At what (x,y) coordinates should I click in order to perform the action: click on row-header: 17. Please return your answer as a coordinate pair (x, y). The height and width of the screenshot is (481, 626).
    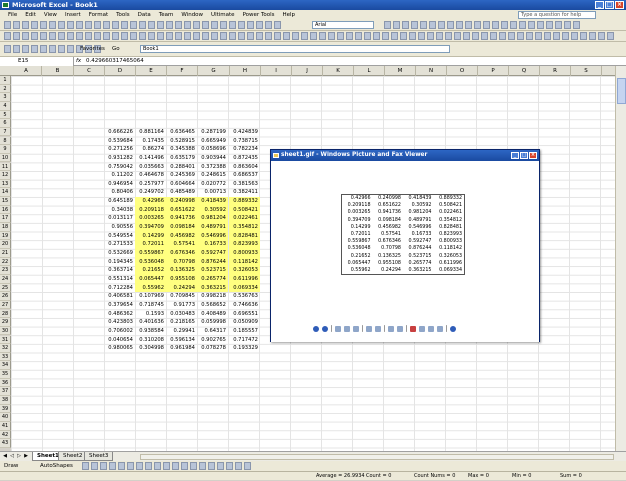
    Looking at the image, I should click on (5, 218).